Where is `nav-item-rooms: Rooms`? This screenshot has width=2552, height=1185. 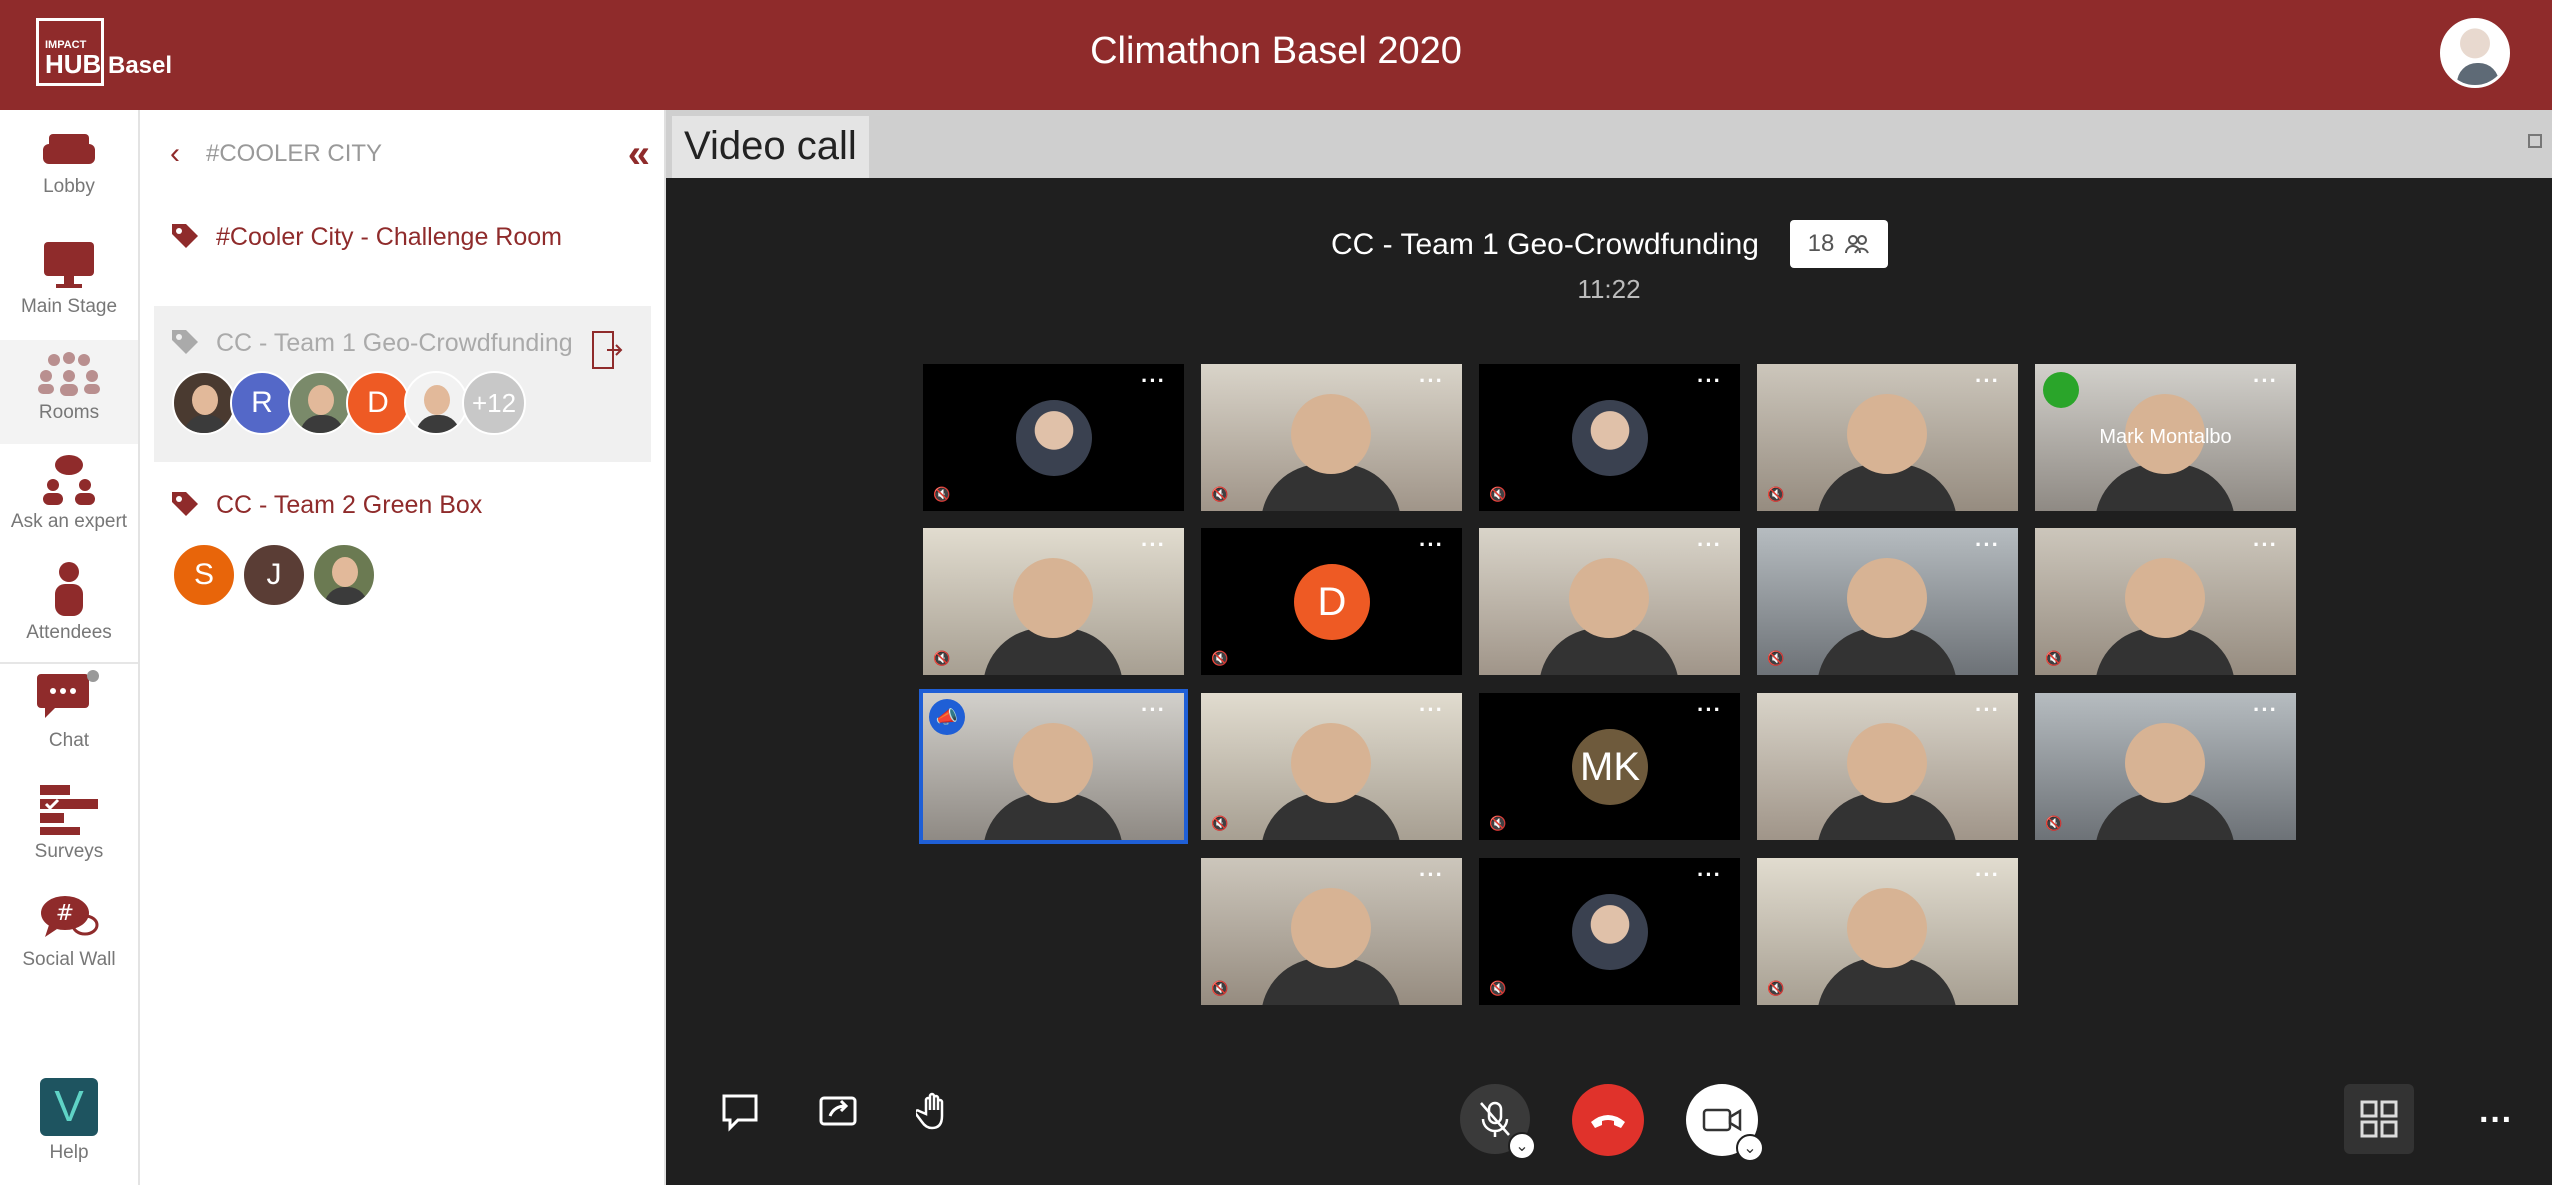
nav-item-rooms: Rooms is located at coordinates (69, 392).